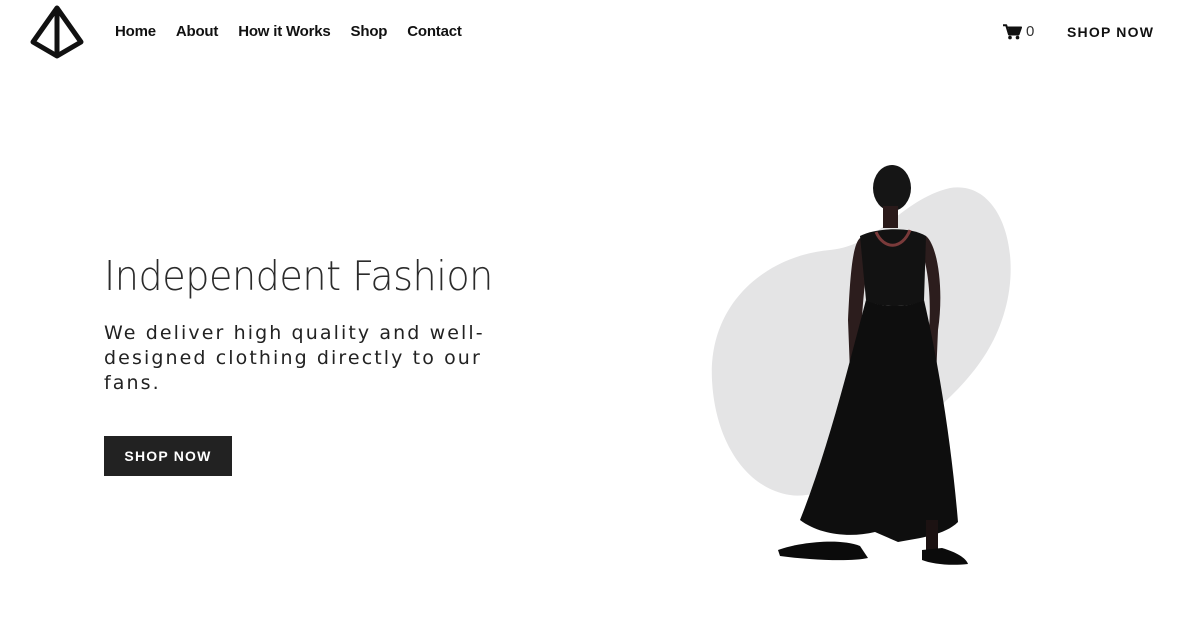 Image resolution: width=1200 pixels, height=637 pixels. What do you see at coordinates (298, 276) in the screenshot?
I see `hero-title: Independent Fashion` at bounding box center [298, 276].